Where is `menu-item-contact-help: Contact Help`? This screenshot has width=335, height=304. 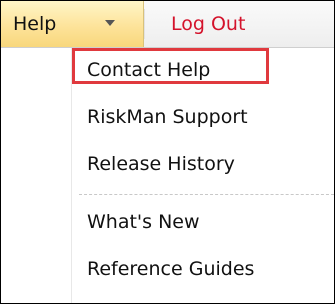 menu-item-contact-help: Contact Help is located at coordinates (203, 71).